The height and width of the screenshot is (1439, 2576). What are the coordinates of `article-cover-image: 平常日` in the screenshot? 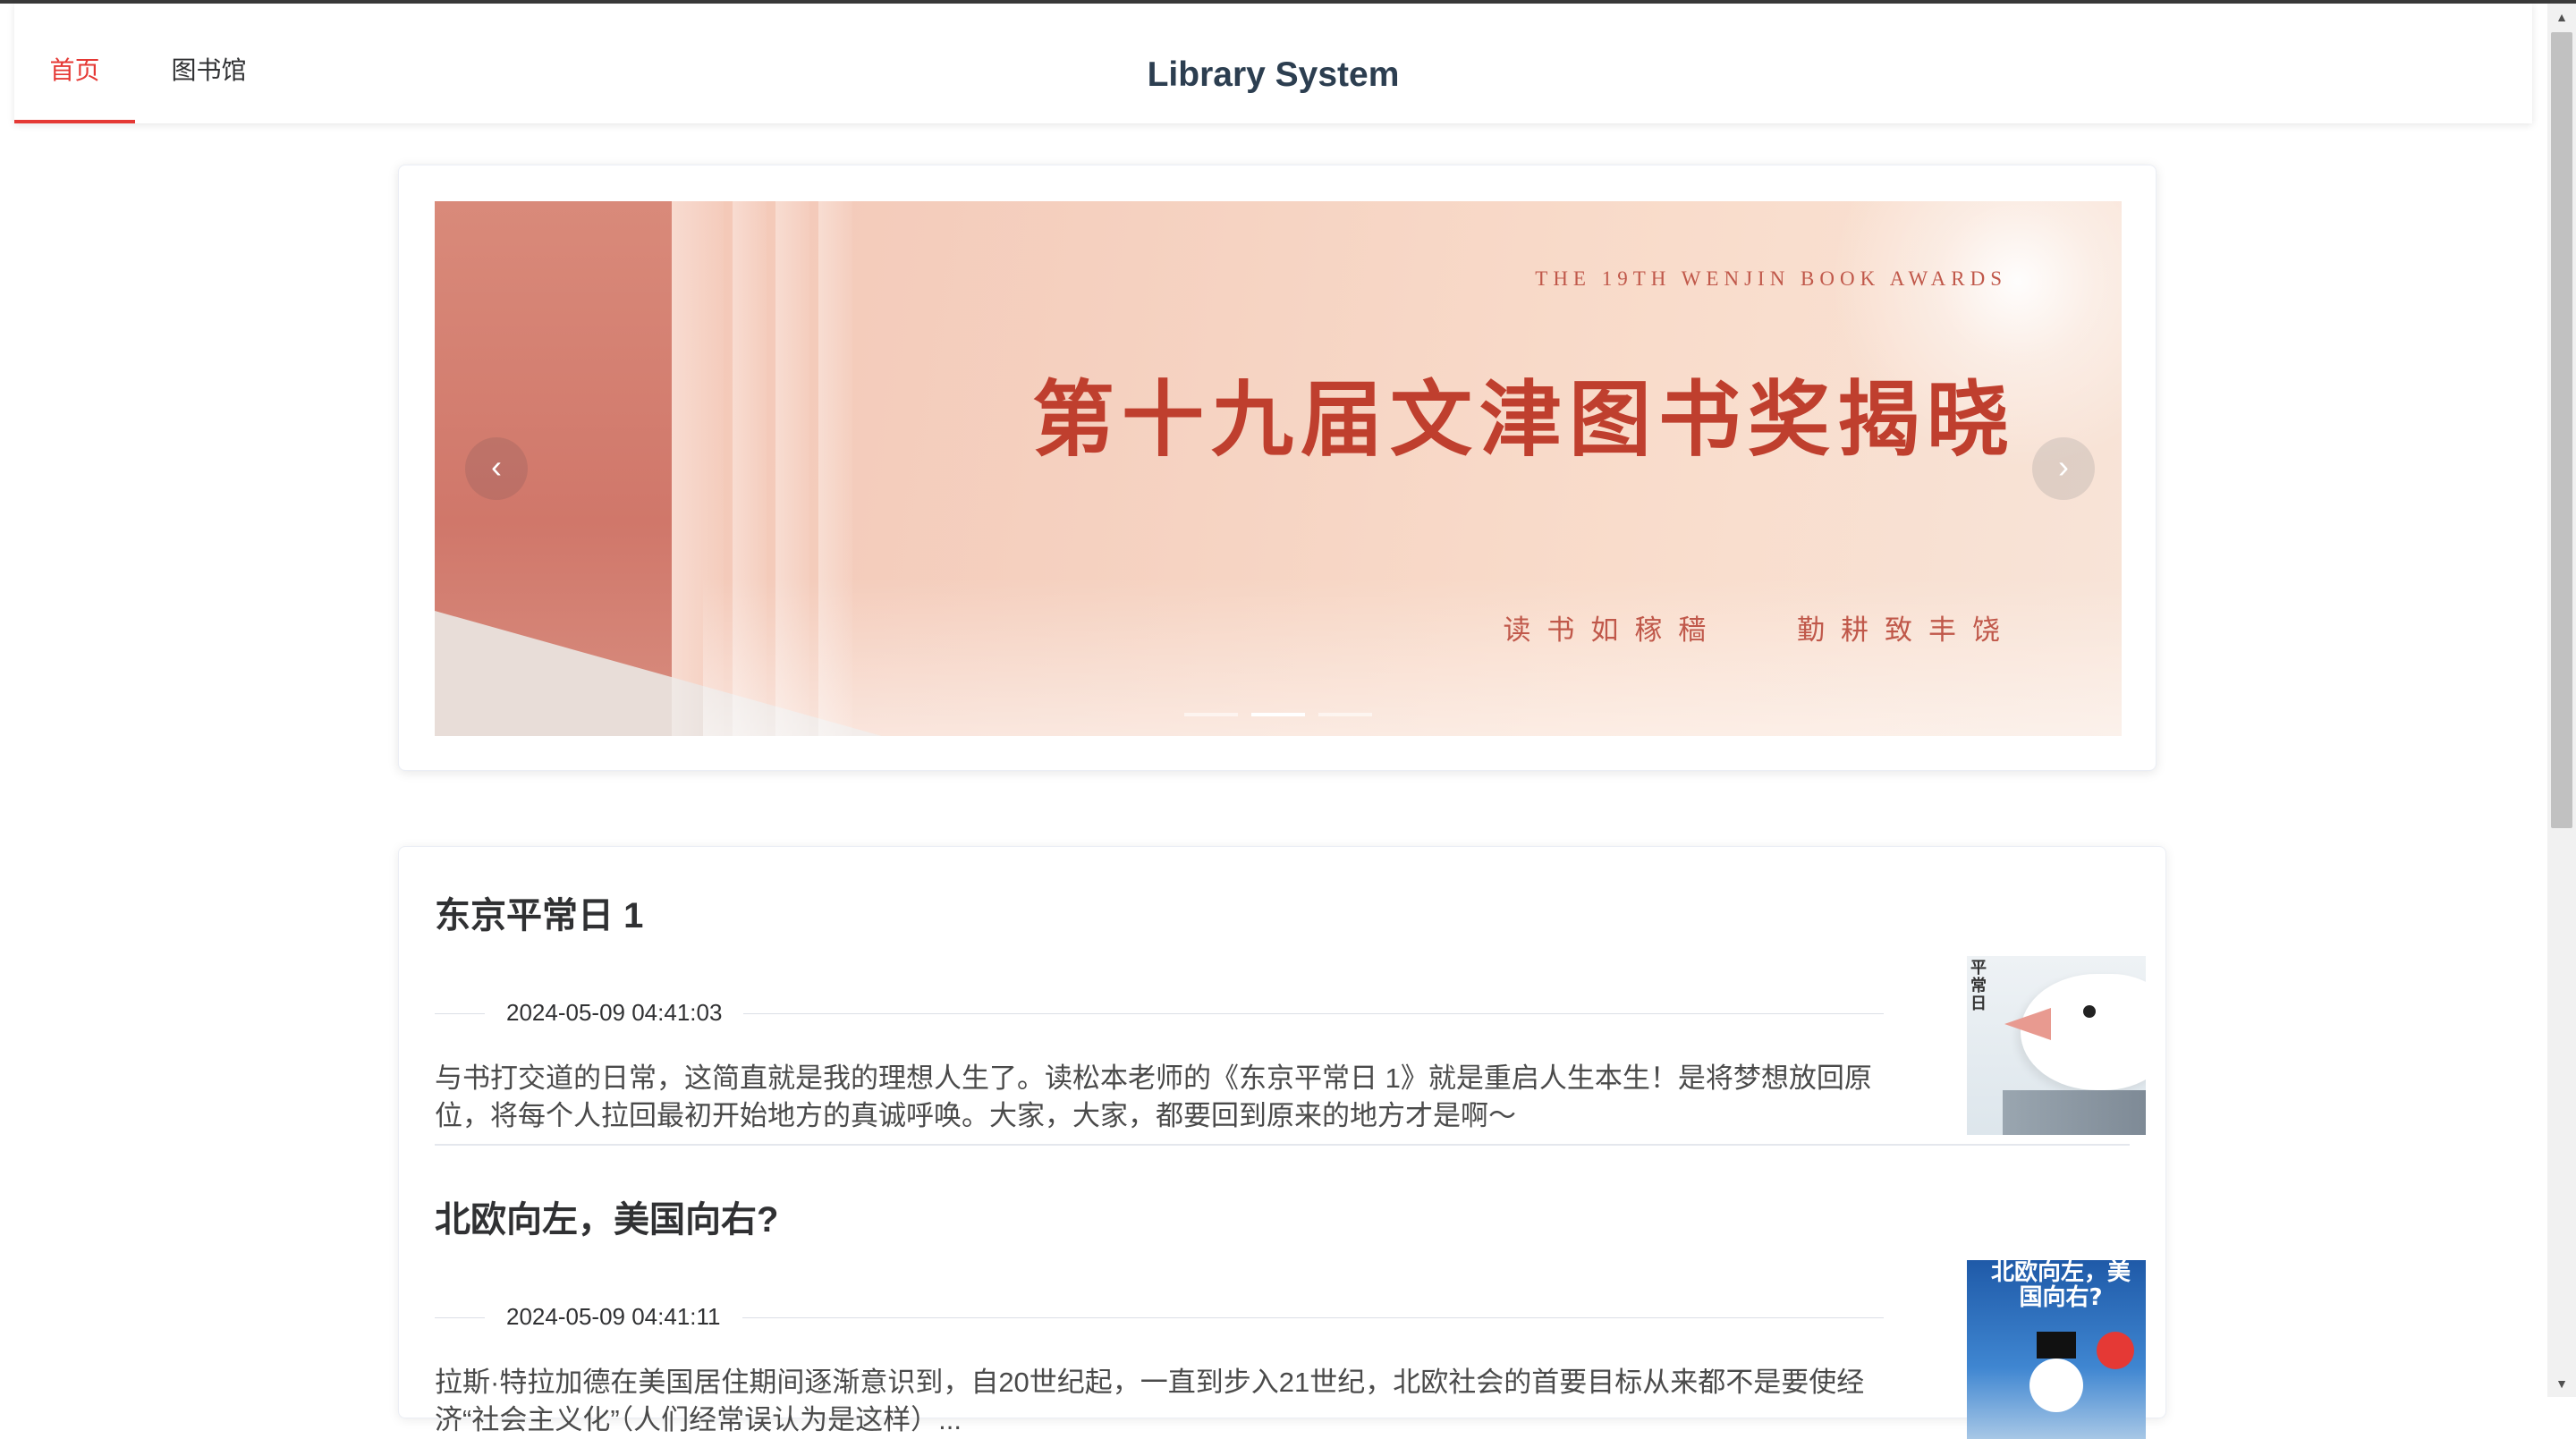 It's located at (2056, 1045).